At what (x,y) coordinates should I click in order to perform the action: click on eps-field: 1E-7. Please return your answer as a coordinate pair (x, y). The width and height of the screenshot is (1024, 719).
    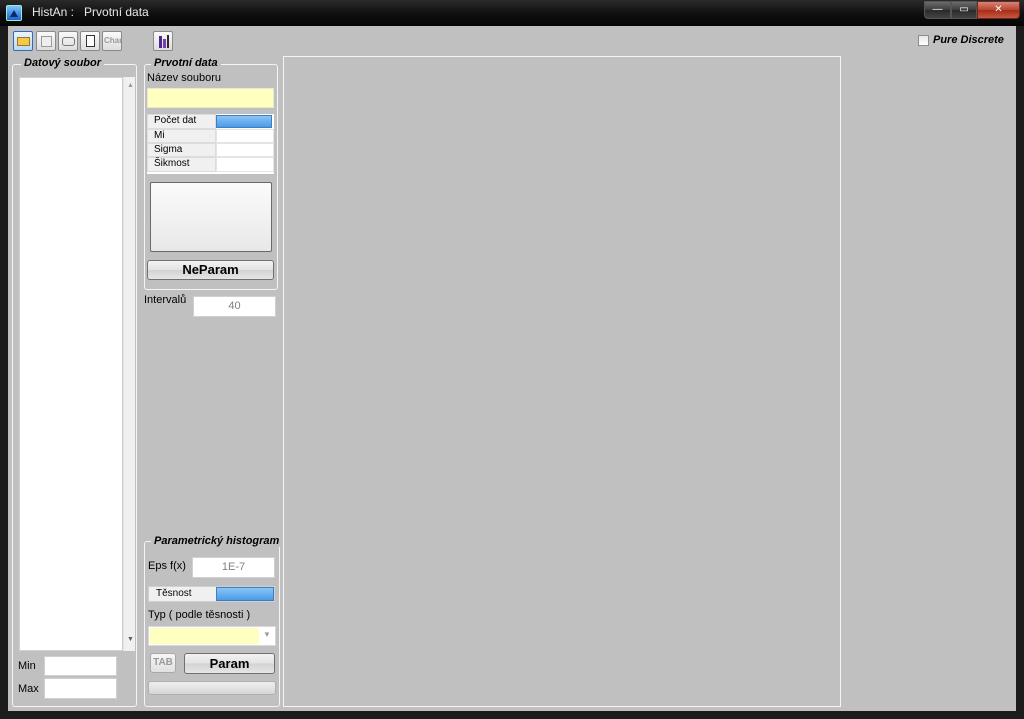
    Looking at the image, I should click on (233, 567).